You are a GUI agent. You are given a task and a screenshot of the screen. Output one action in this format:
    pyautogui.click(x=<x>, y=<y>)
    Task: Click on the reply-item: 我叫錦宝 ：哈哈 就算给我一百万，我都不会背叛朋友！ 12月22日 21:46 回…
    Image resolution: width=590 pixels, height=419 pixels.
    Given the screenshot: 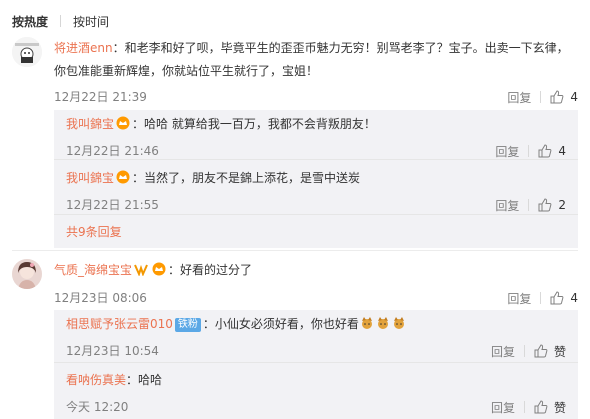 What is the action you would take?
    pyautogui.click(x=316, y=134)
    